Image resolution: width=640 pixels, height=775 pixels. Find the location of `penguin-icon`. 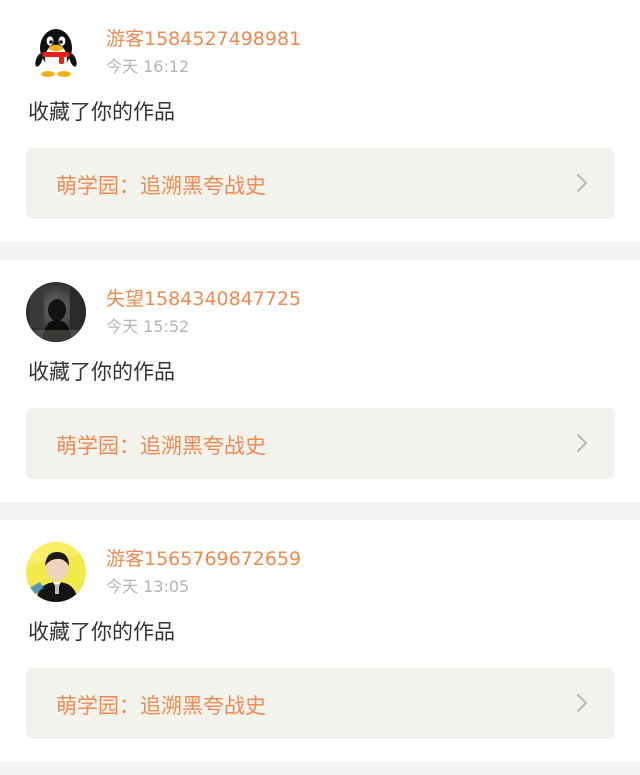

penguin-icon is located at coordinates (56, 52).